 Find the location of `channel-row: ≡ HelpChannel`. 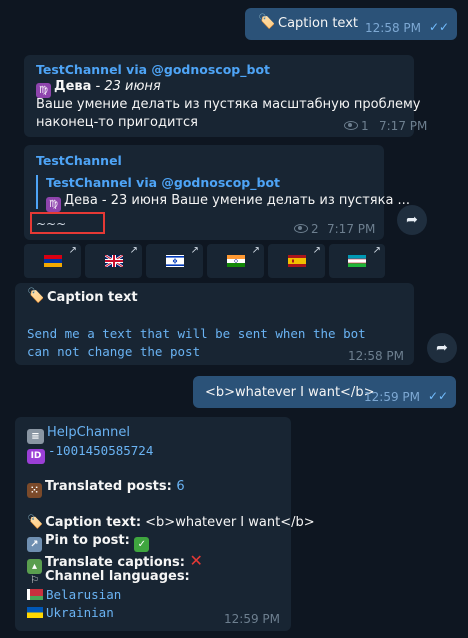

channel-row: ≡ HelpChannel is located at coordinates (78, 434).